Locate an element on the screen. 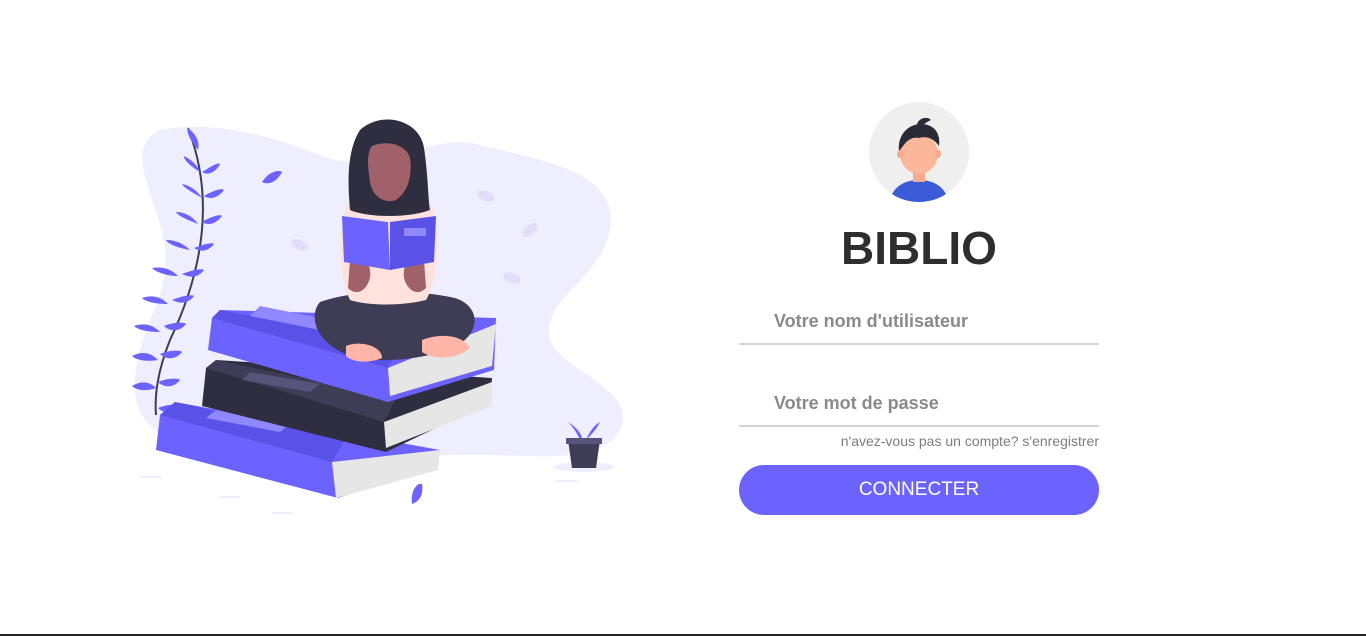 The width and height of the screenshot is (1366, 636). register-link: n'avez-vous pas un compte? s'enregistrer is located at coordinates (970, 441).